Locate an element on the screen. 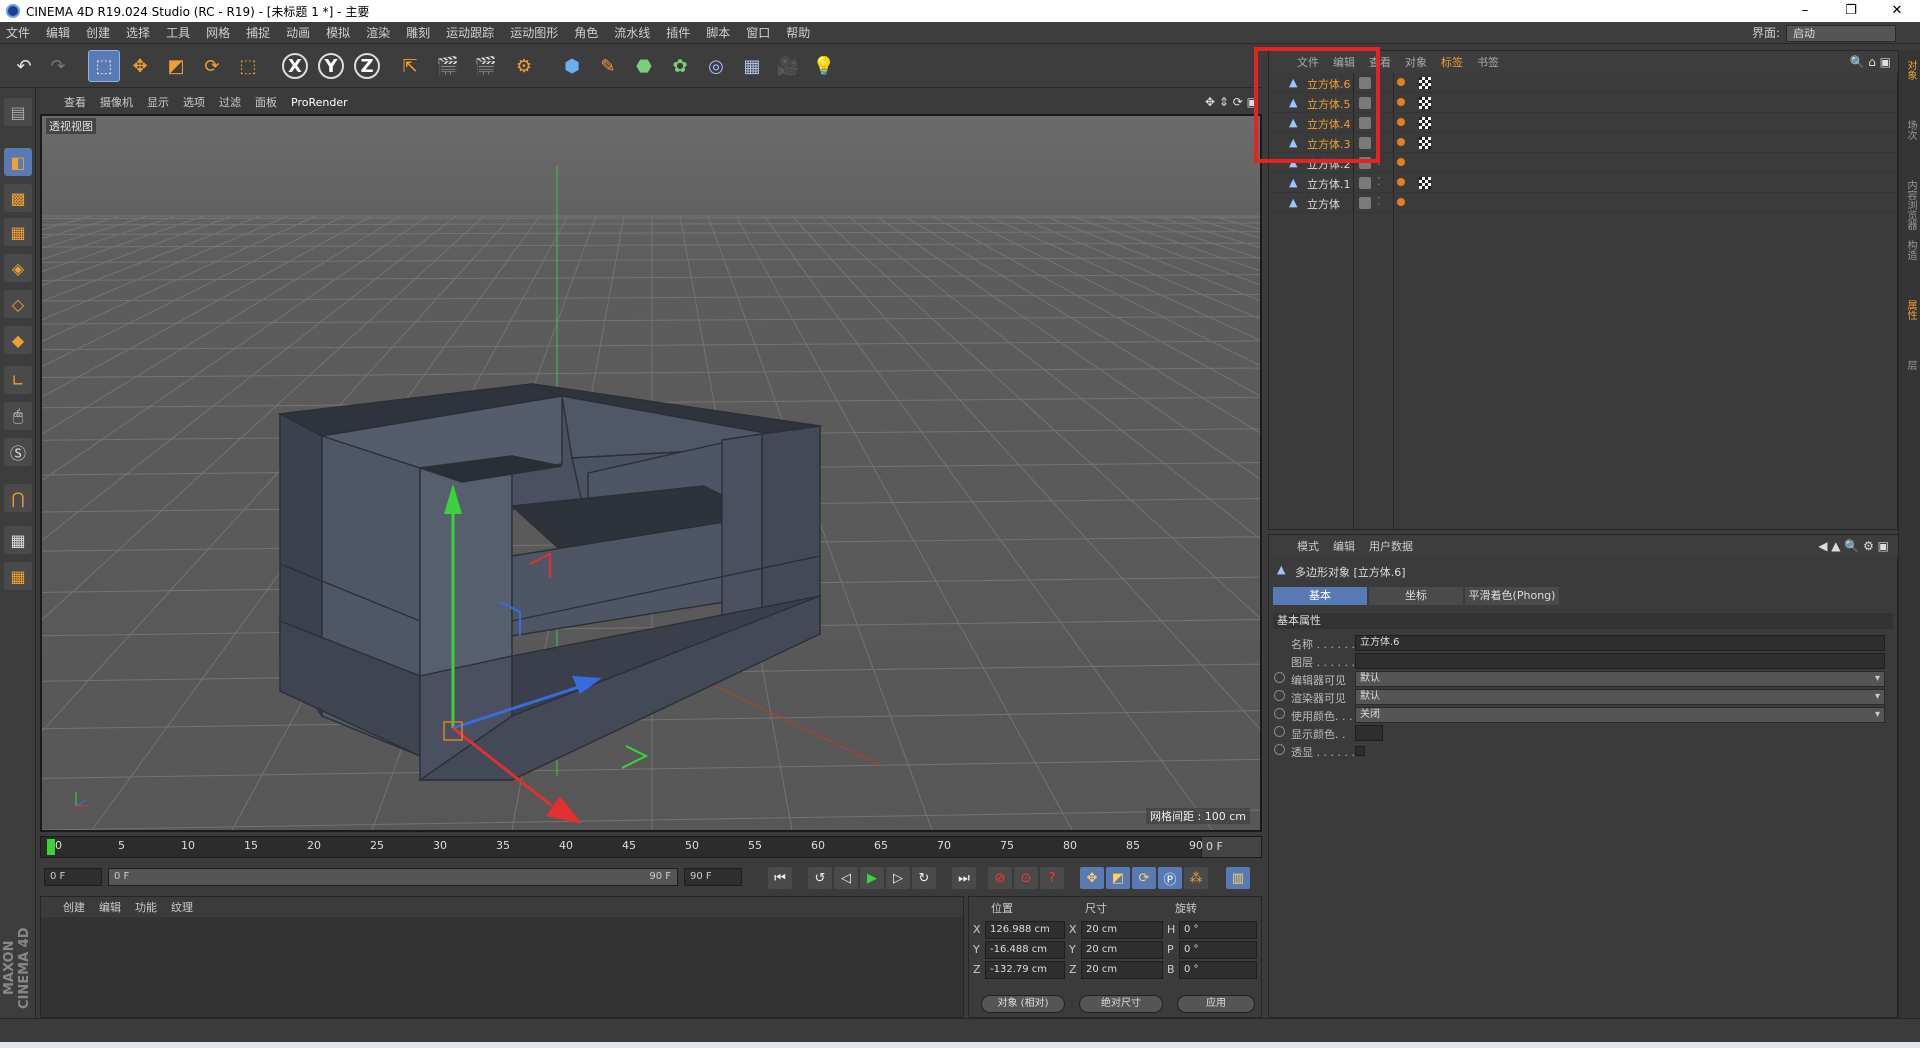 This screenshot has height=1048, width=1920. edit-mode-icon: ▤ is located at coordinates (18, 112).